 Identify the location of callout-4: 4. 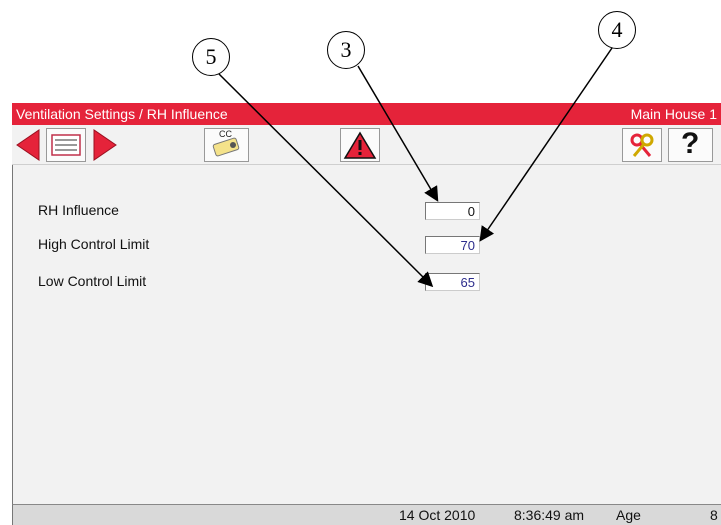
(617, 30).